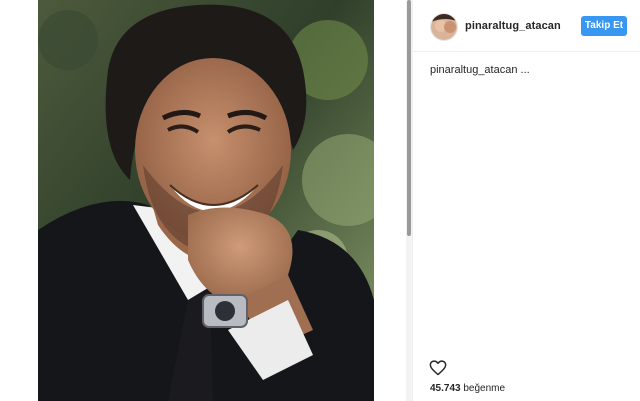 This screenshot has height=401, width=640. What do you see at coordinates (526, 378) in the screenshot?
I see `post-actions: 45.743 beğenme` at bounding box center [526, 378].